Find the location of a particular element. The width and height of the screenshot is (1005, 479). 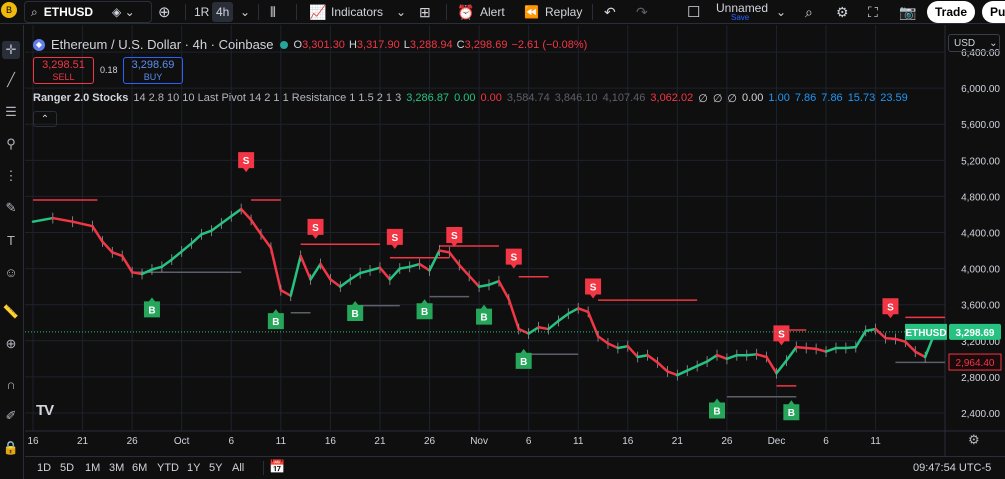

redo-icon: ↷ is located at coordinates (642, 12).